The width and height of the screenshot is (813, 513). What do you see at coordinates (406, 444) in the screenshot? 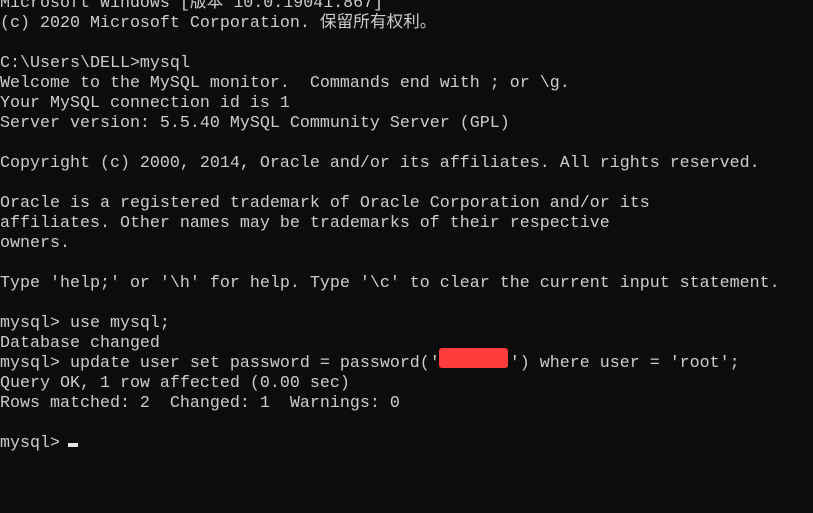
I see `terminal-prompt: mysql>` at bounding box center [406, 444].